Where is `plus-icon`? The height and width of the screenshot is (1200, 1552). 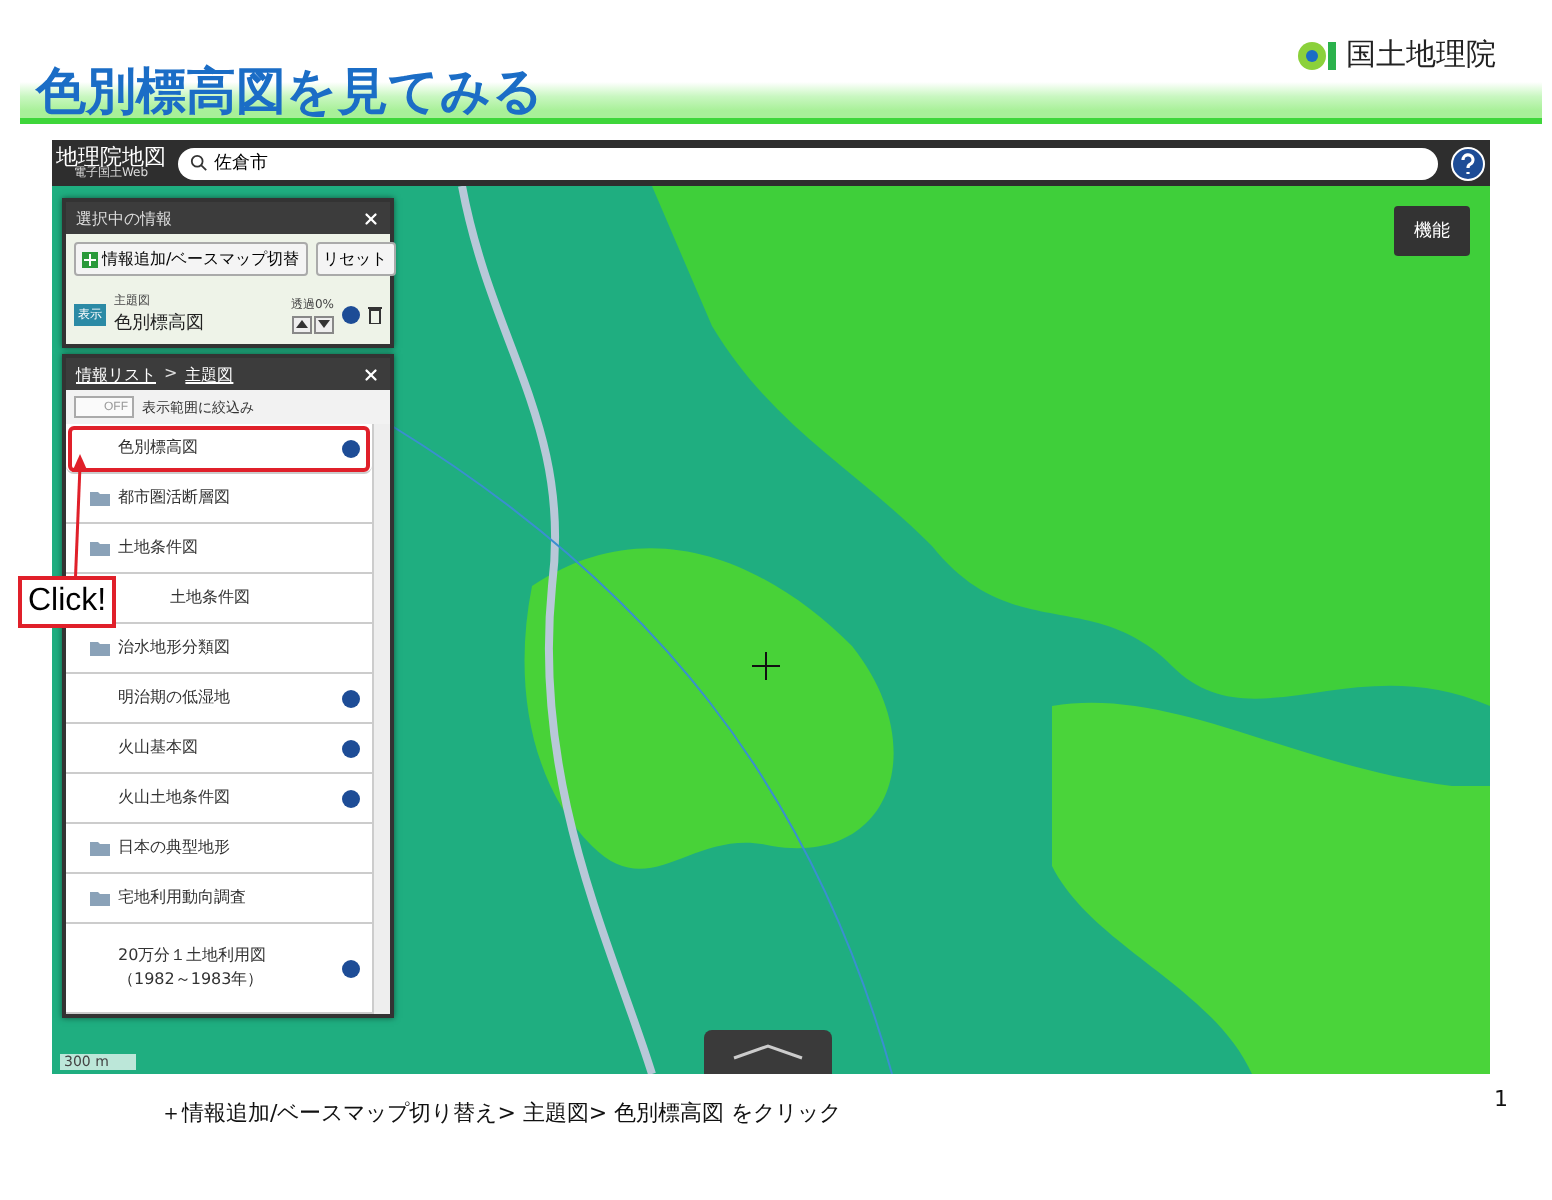
plus-icon is located at coordinates (90, 259).